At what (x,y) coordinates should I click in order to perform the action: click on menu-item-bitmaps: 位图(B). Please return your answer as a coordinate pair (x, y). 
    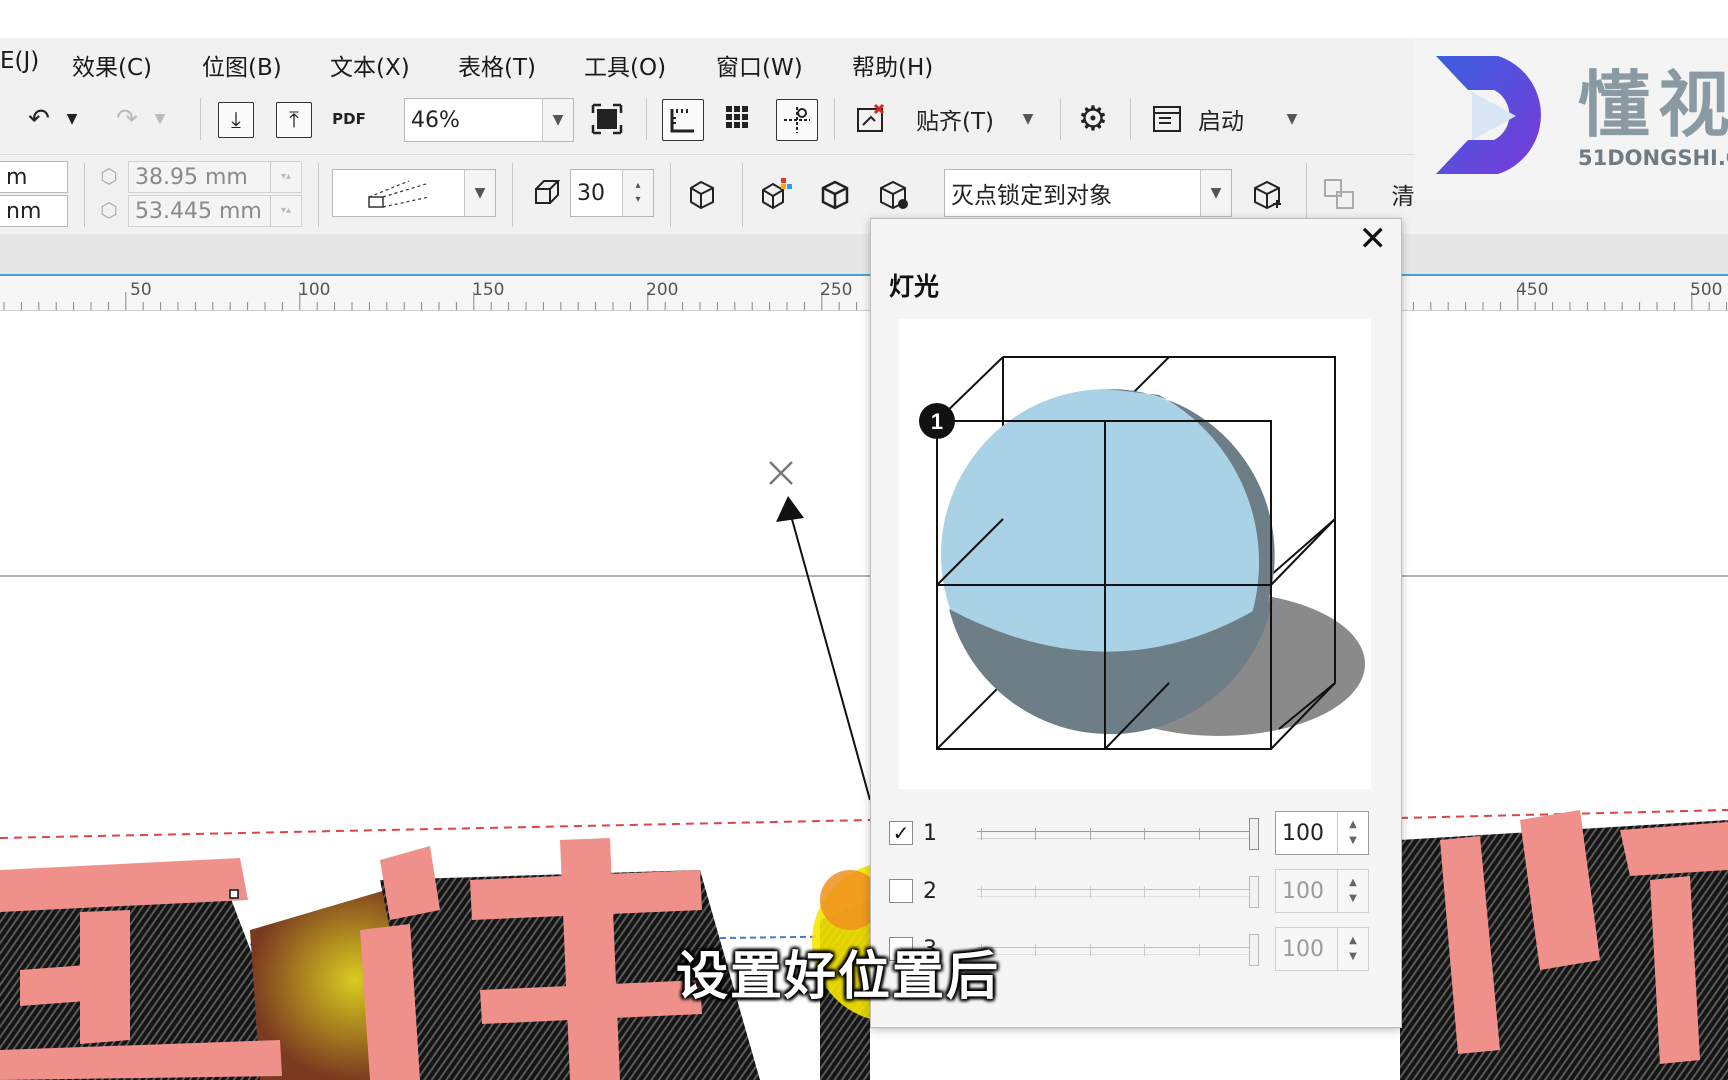
    Looking at the image, I should click on (242, 65).